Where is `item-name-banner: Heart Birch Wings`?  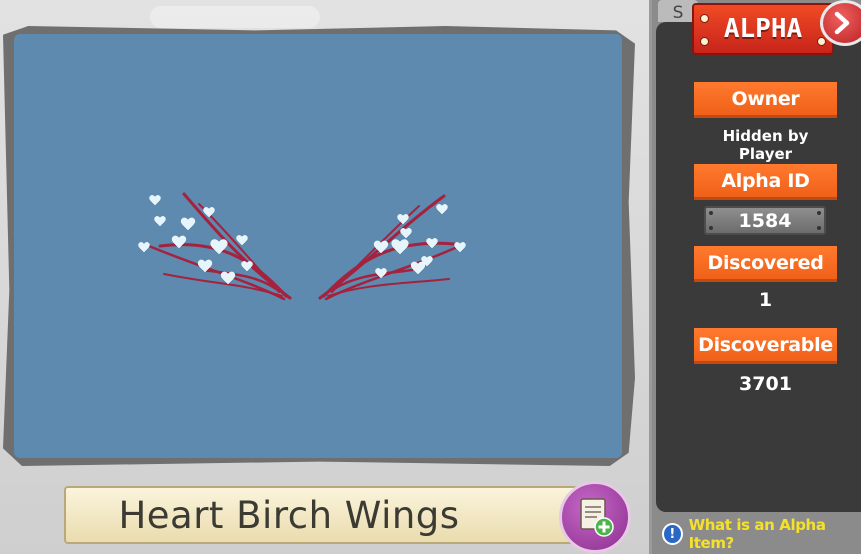 item-name-banner: Heart Birch Wings is located at coordinates (324, 515).